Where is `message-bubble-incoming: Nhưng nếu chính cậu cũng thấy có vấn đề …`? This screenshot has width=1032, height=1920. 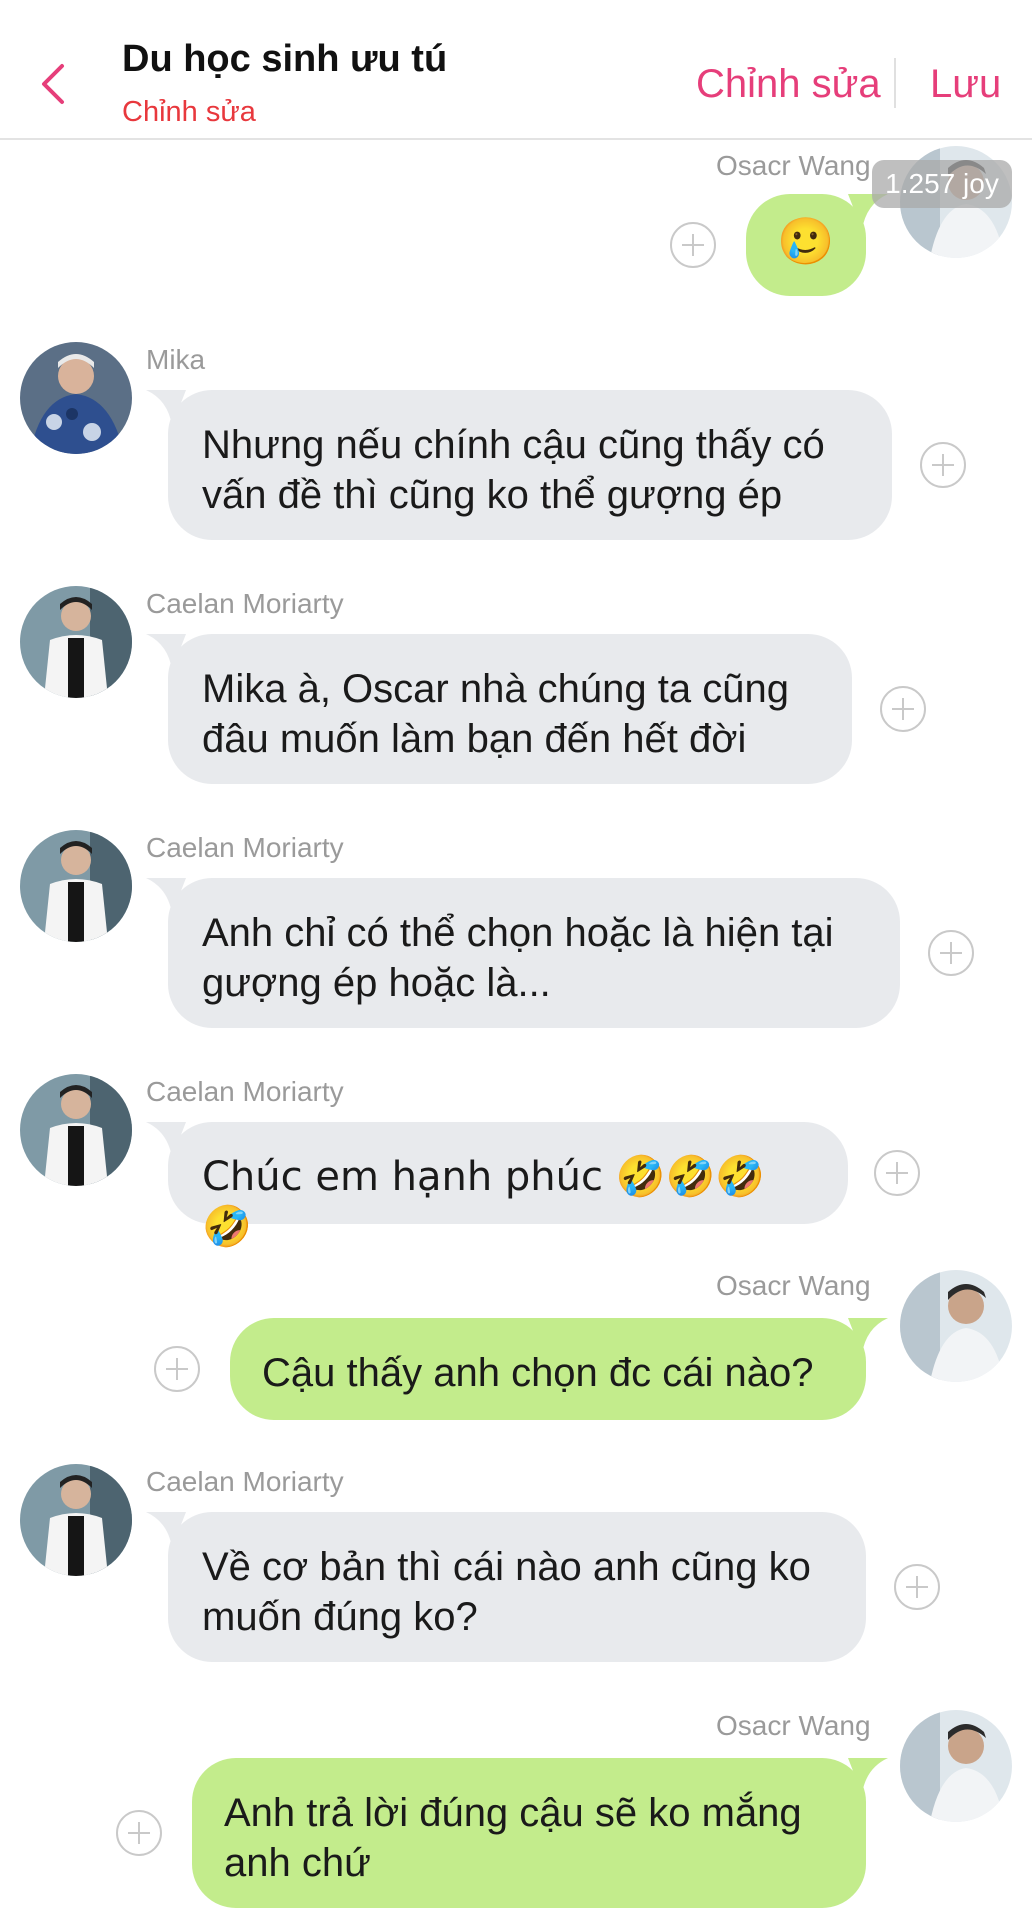 message-bubble-incoming: Nhưng nếu chính cậu cũng thấy có vấn đề … is located at coordinates (519, 465).